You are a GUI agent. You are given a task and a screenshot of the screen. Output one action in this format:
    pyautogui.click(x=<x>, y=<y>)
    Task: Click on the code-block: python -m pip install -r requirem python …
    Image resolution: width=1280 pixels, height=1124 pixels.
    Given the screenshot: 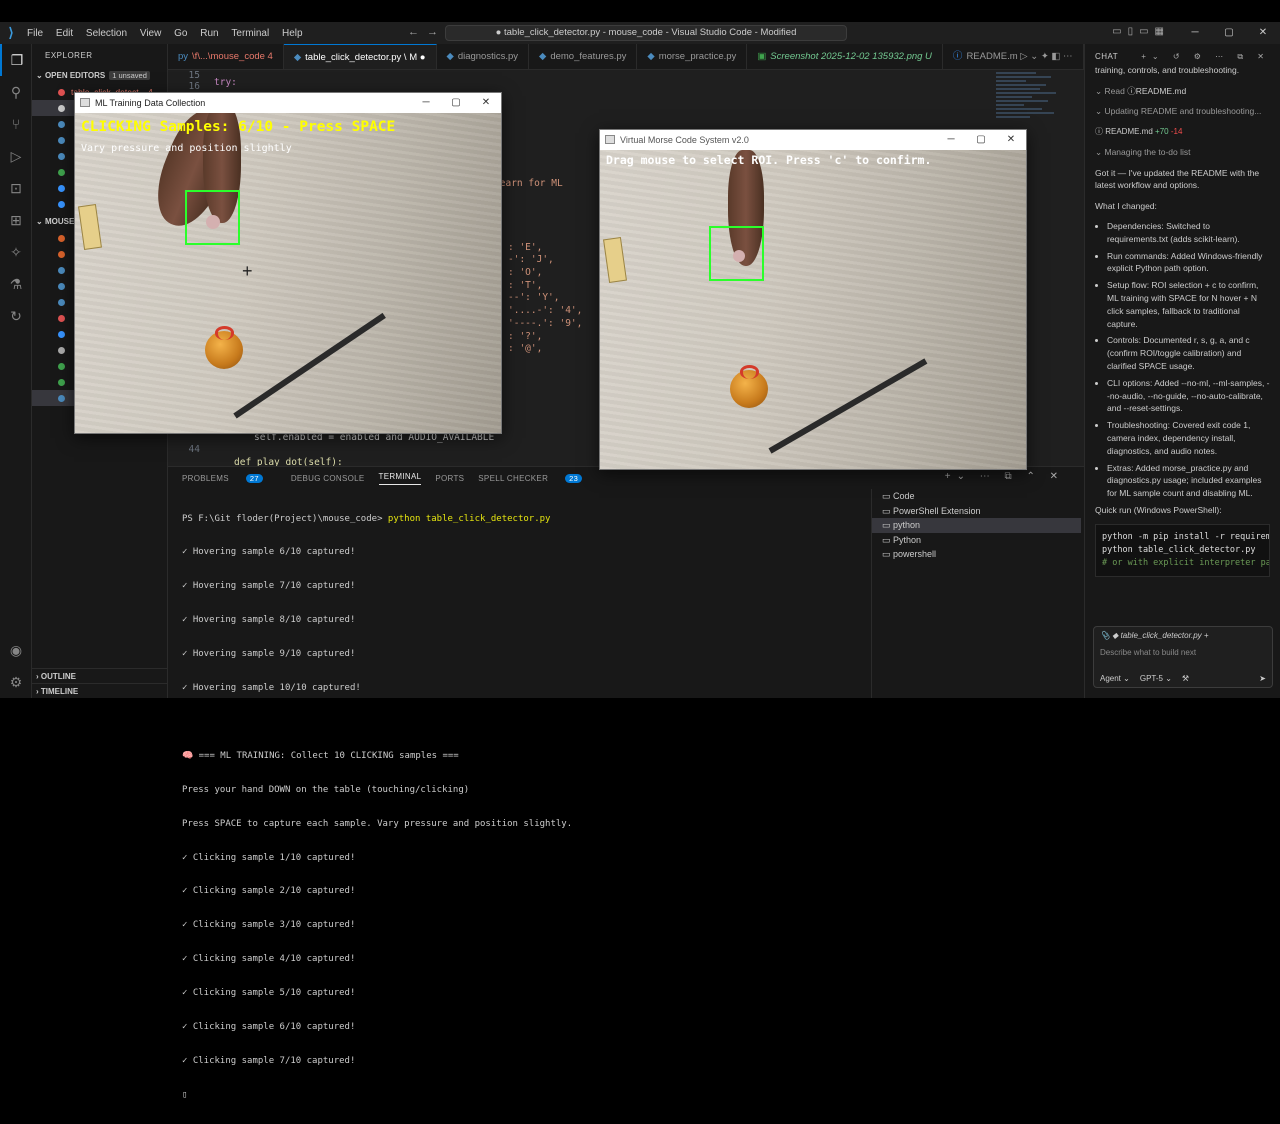 What is the action you would take?
    pyautogui.click(x=1182, y=551)
    